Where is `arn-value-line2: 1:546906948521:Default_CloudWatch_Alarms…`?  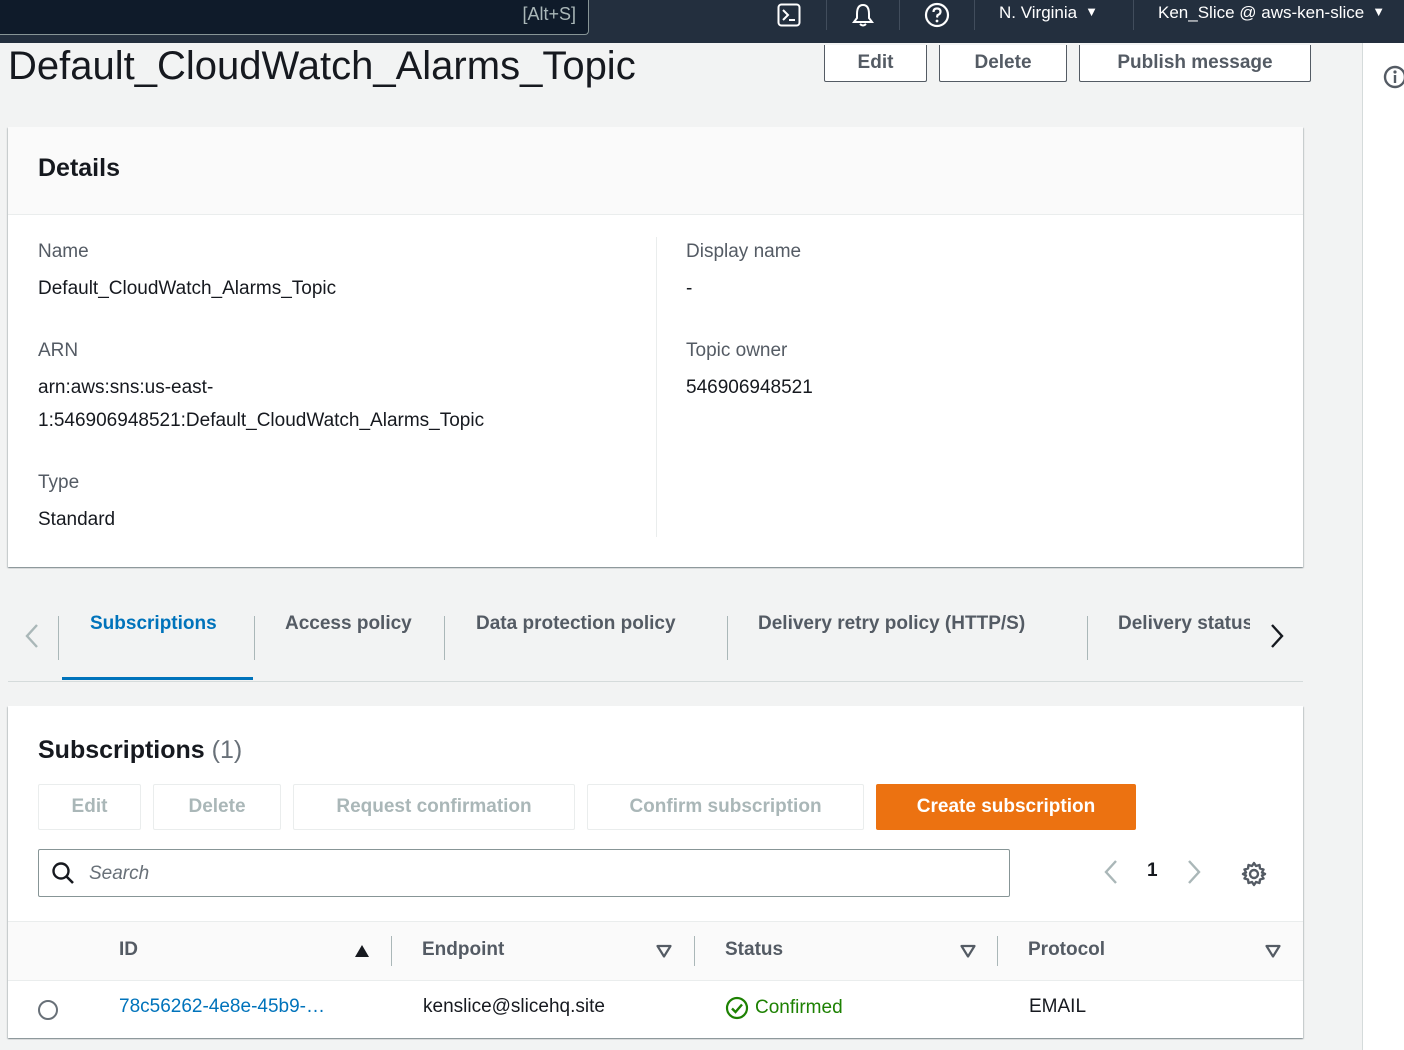 arn-value-line2: 1:546906948521:Default_CloudWatch_Alarms… is located at coordinates (261, 420).